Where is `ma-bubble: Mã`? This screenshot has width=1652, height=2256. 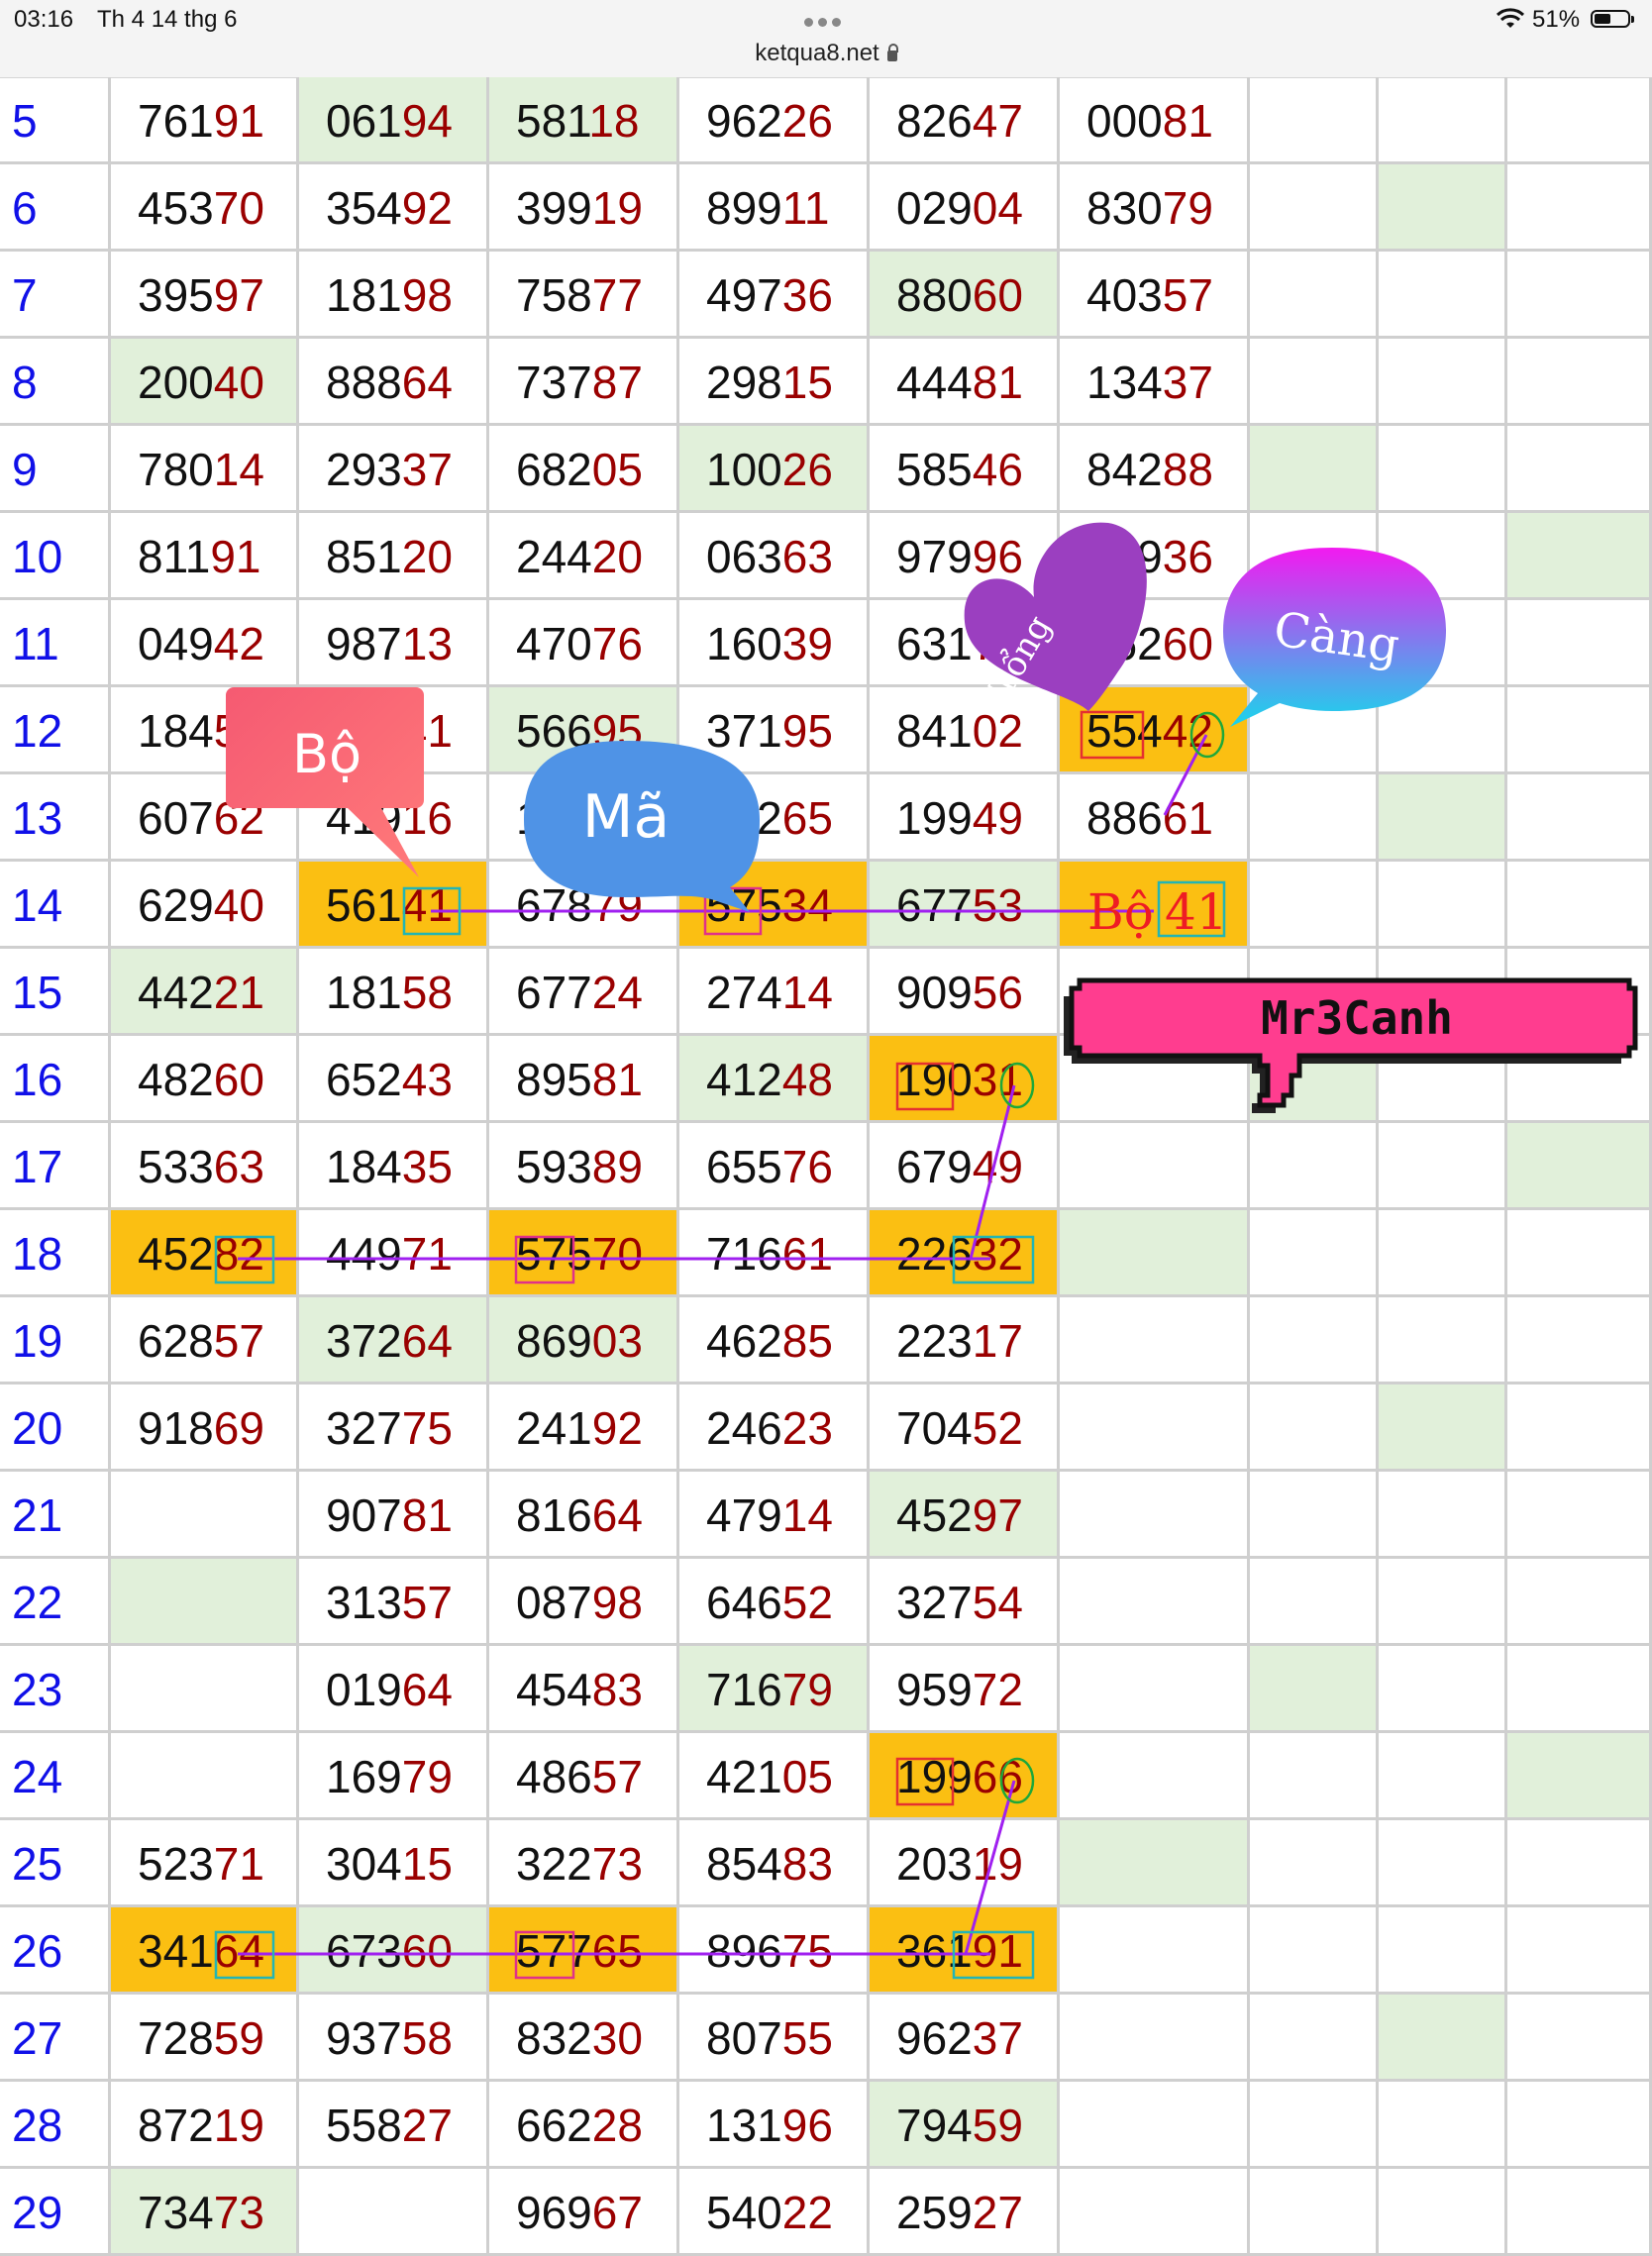
ma-bubble: Mã is located at coordinates (642, 827).